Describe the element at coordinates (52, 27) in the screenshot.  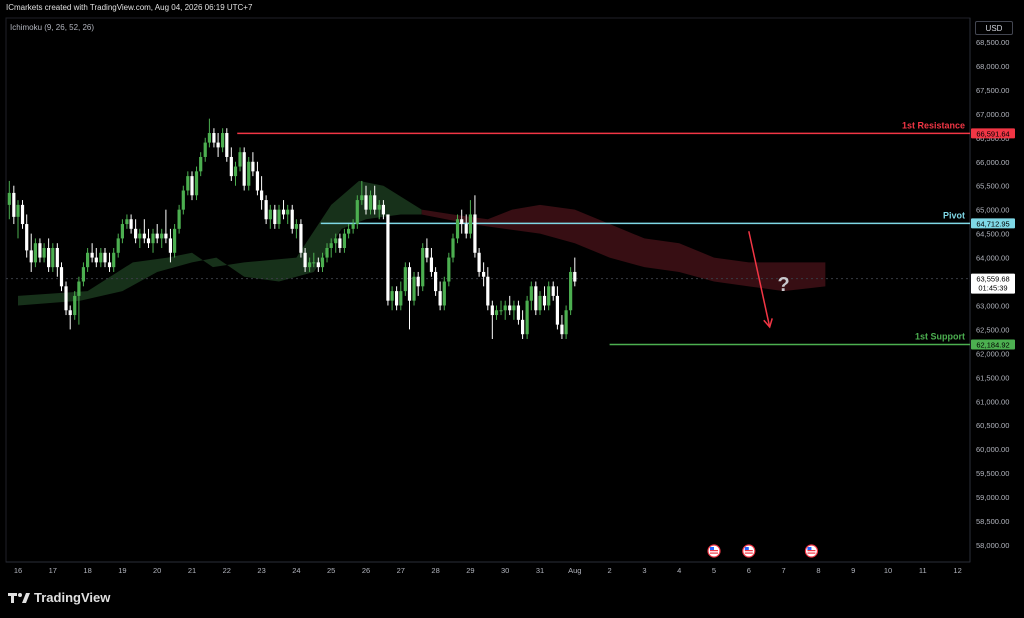
I see `indicator-legend: Ichimoku (9, 26, 52, 26)` at that location.